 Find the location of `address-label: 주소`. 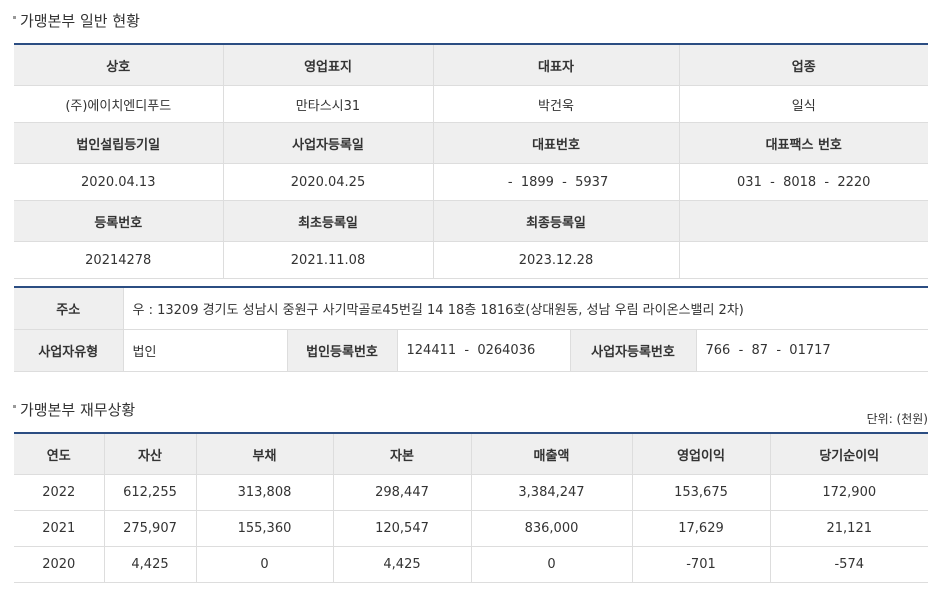

address-label: 주소 is located at coordinates (69, 308).